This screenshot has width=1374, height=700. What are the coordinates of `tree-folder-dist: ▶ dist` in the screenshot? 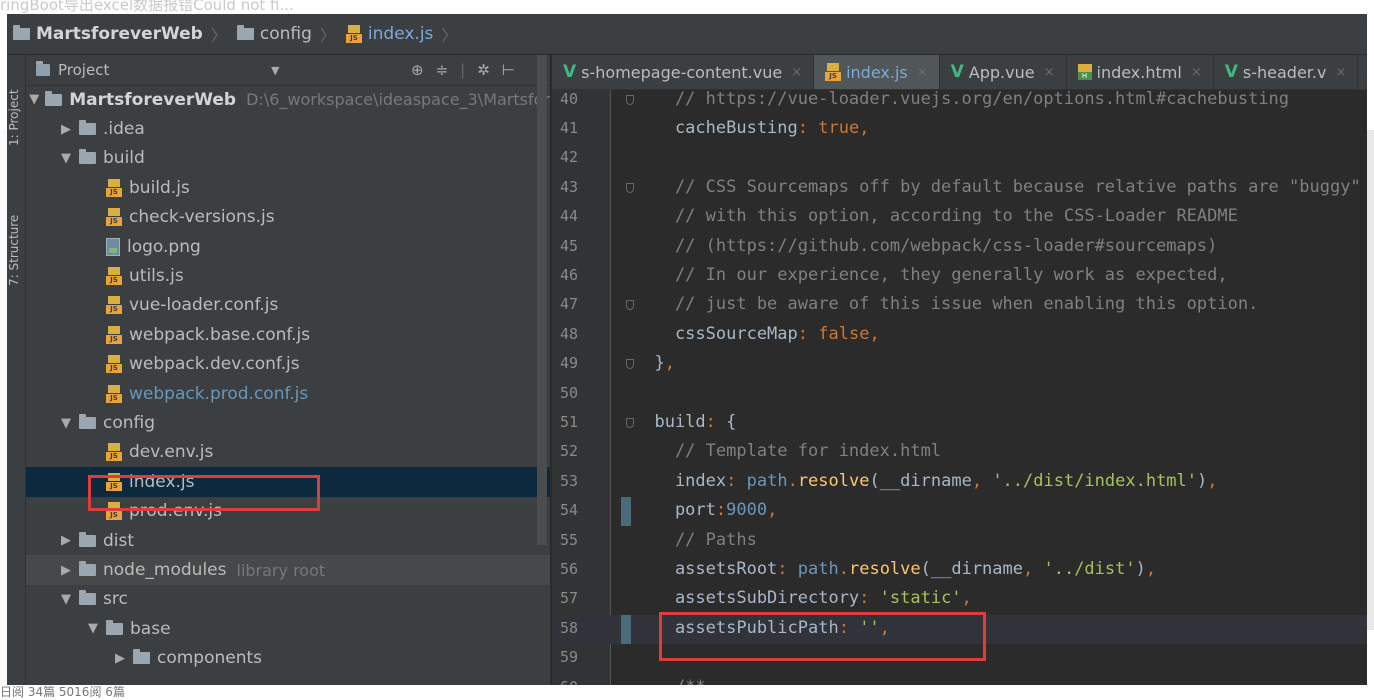 It's located at (288, 540).